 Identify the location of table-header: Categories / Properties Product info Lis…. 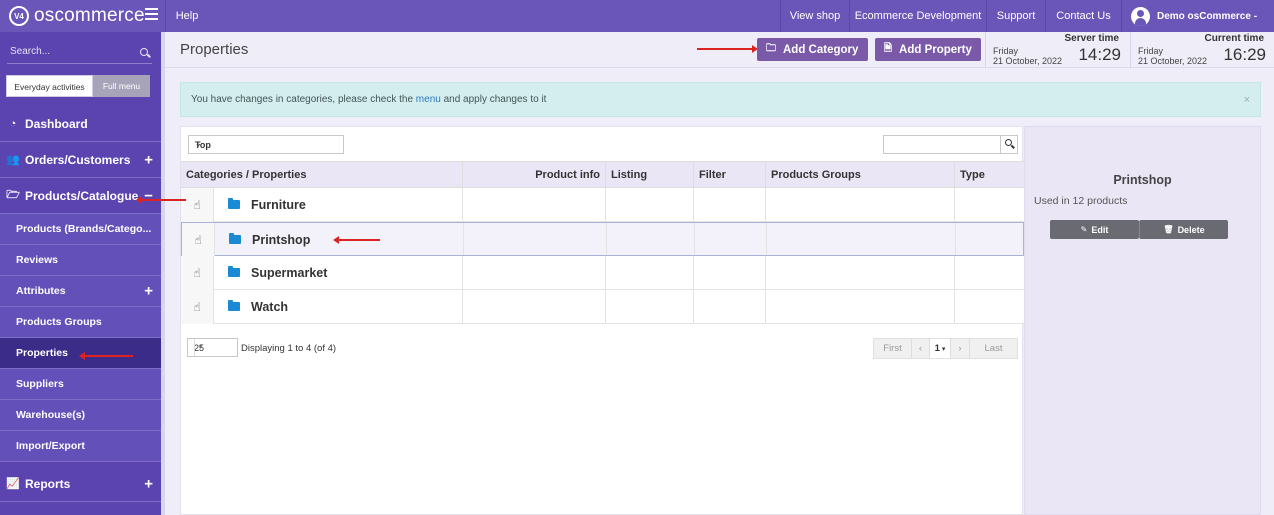
(602, 174).